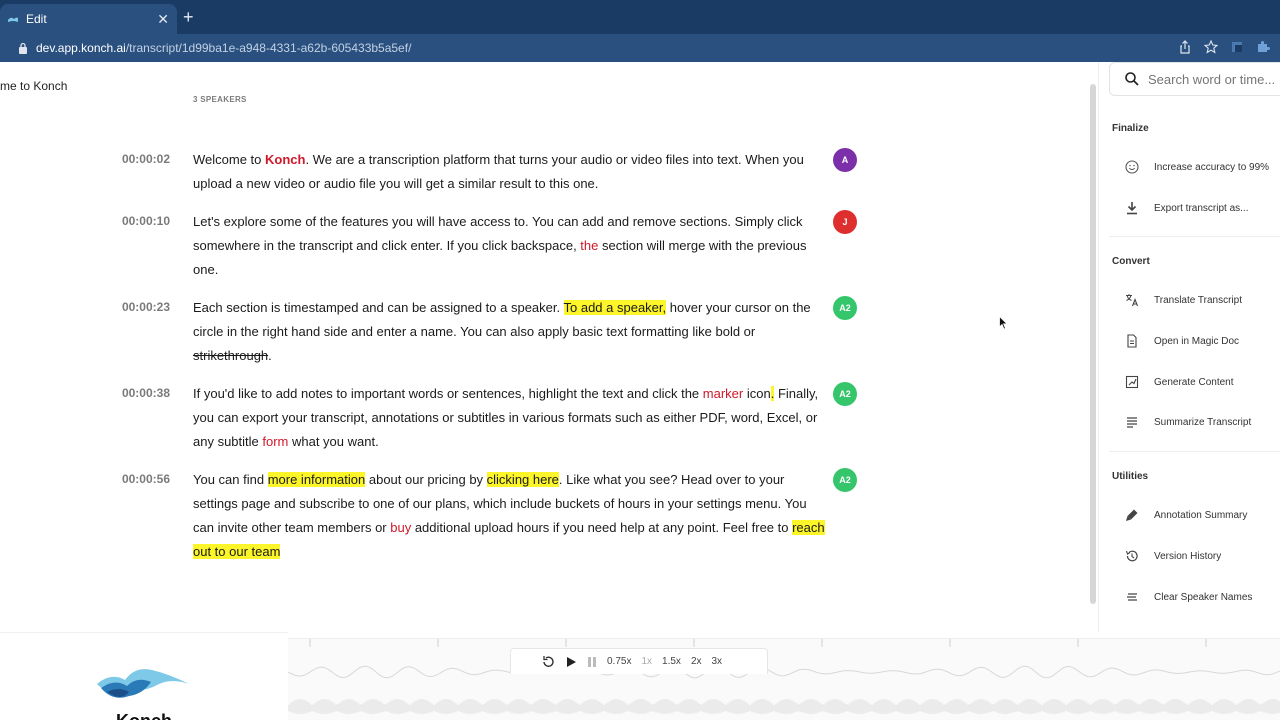 Image resolution: width=1280 pixels, height=720 pixels. Describe the element at coordinates (1203, 422) in the screenshot. I see `summarize-transcript-label: Summarize Transcript` at that location.